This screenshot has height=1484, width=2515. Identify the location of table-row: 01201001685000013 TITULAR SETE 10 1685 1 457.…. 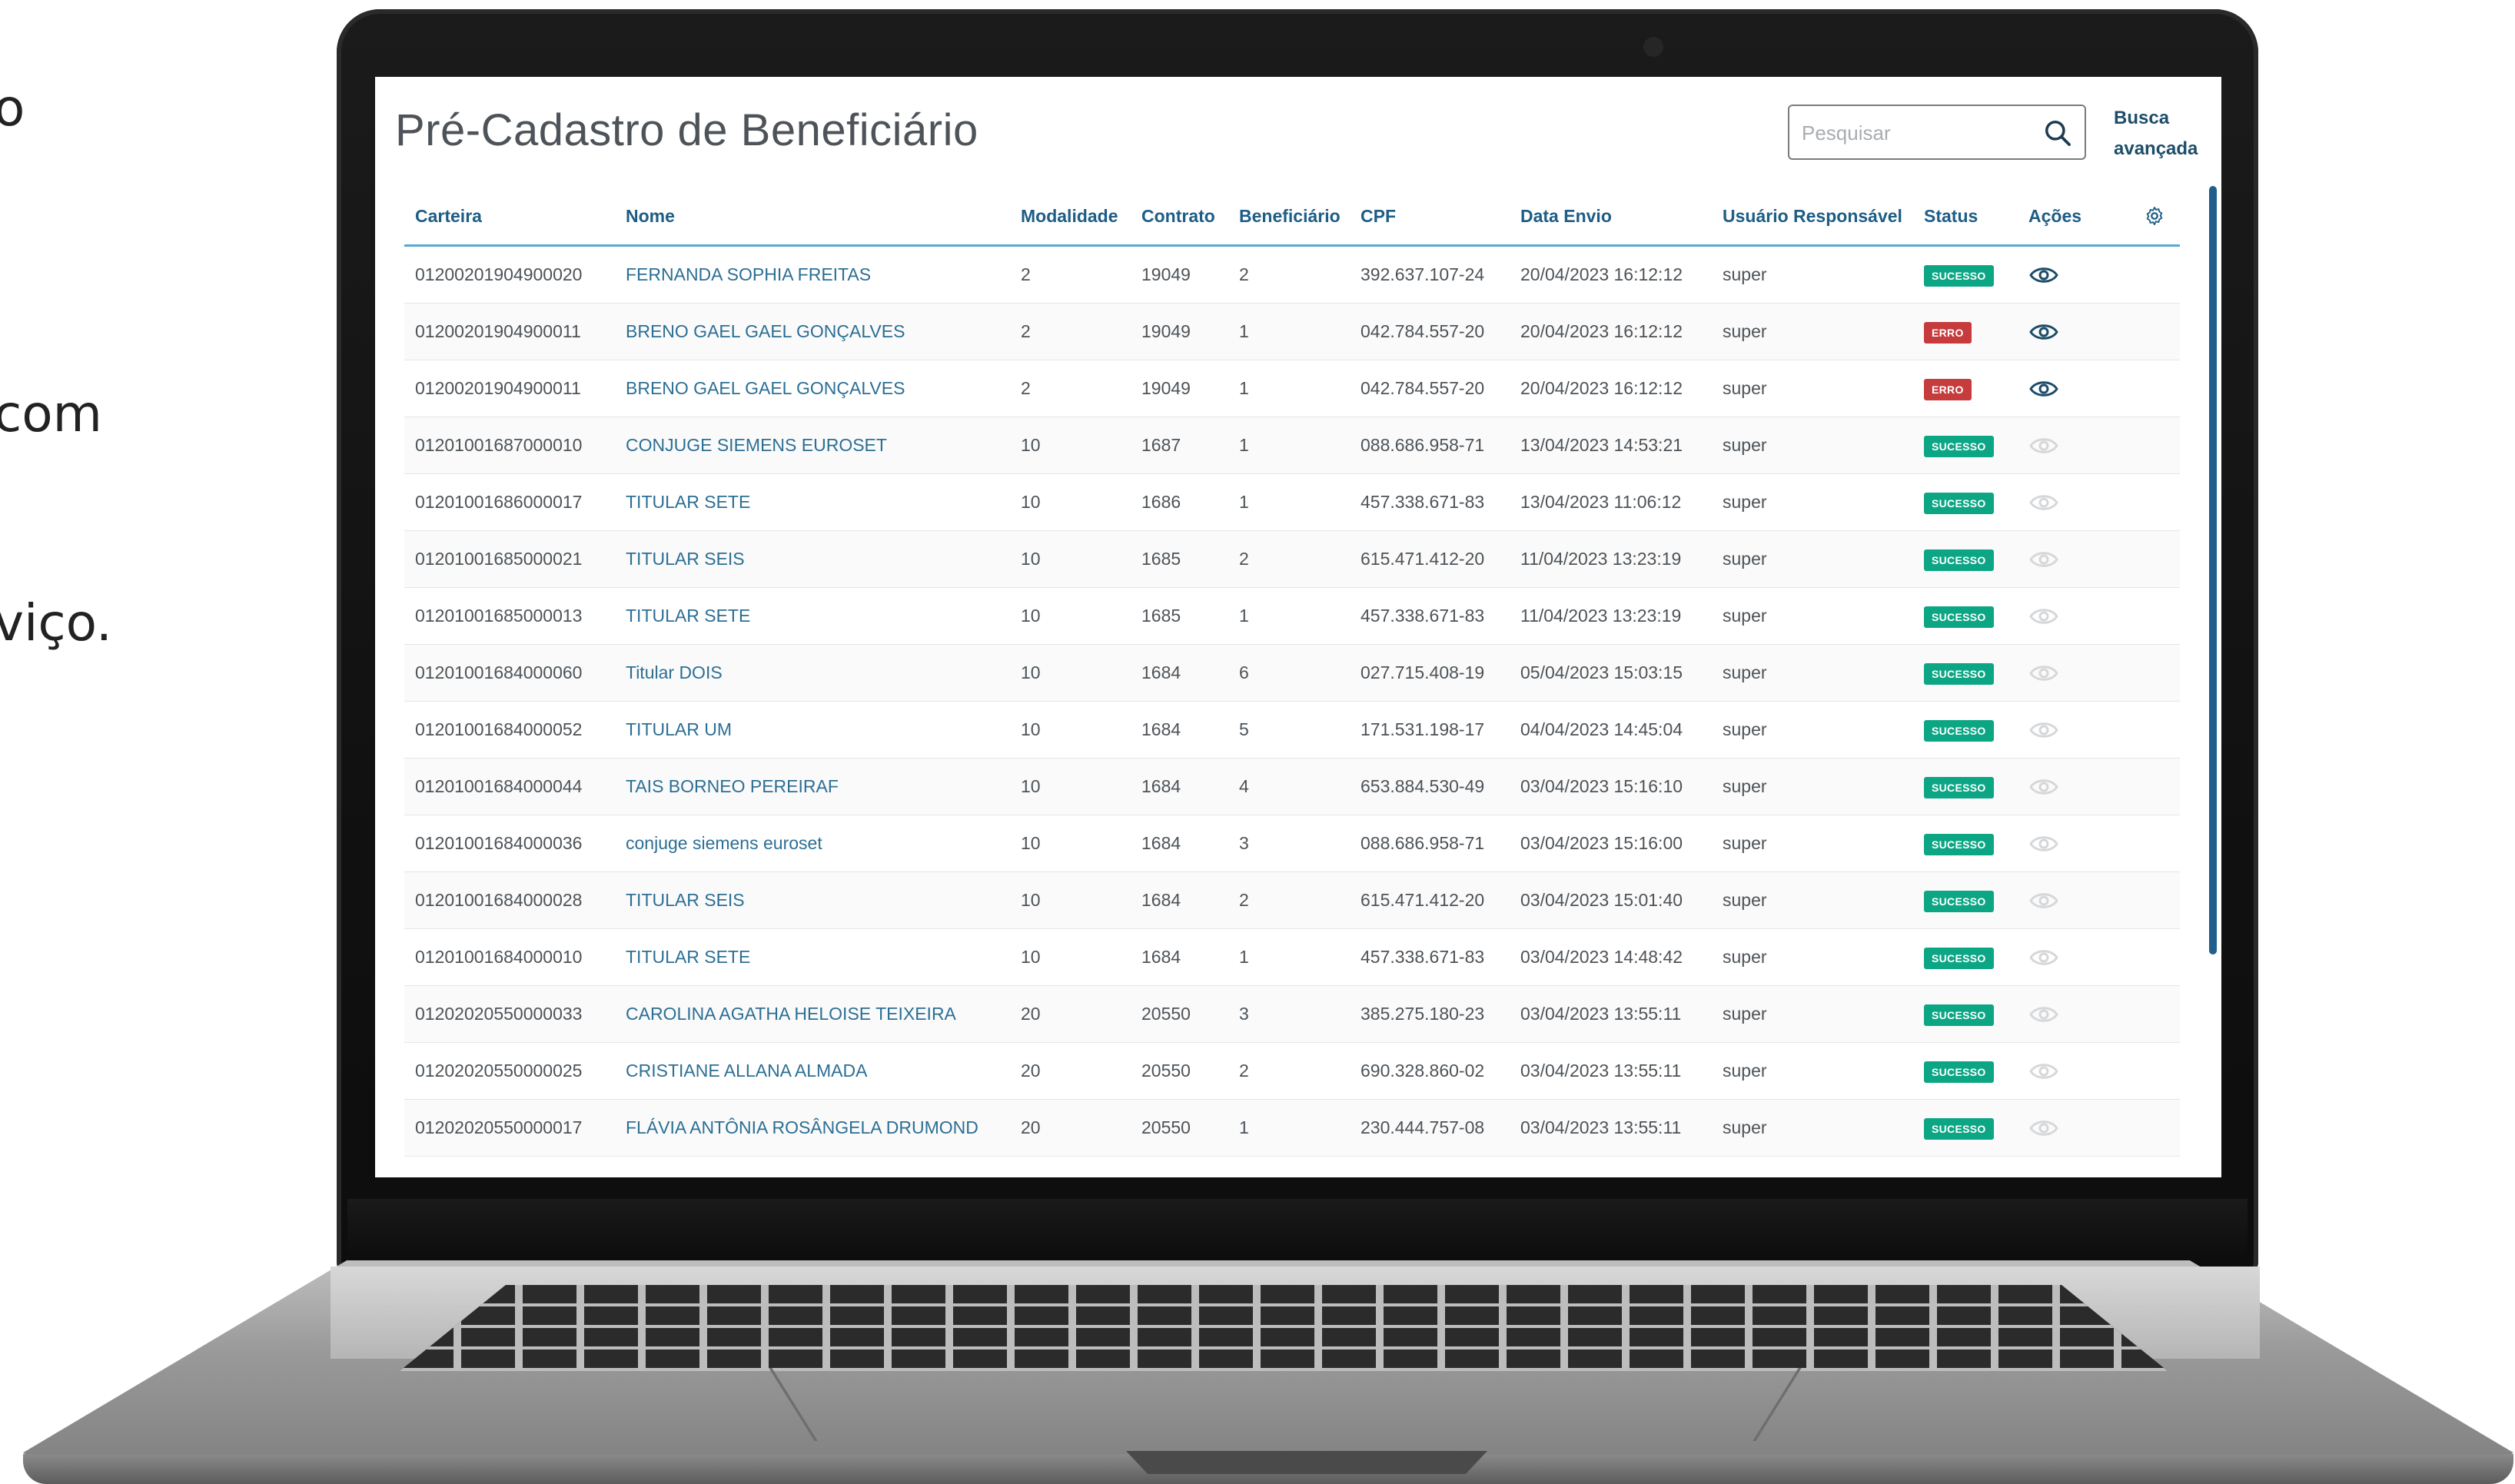
(1292, 616).